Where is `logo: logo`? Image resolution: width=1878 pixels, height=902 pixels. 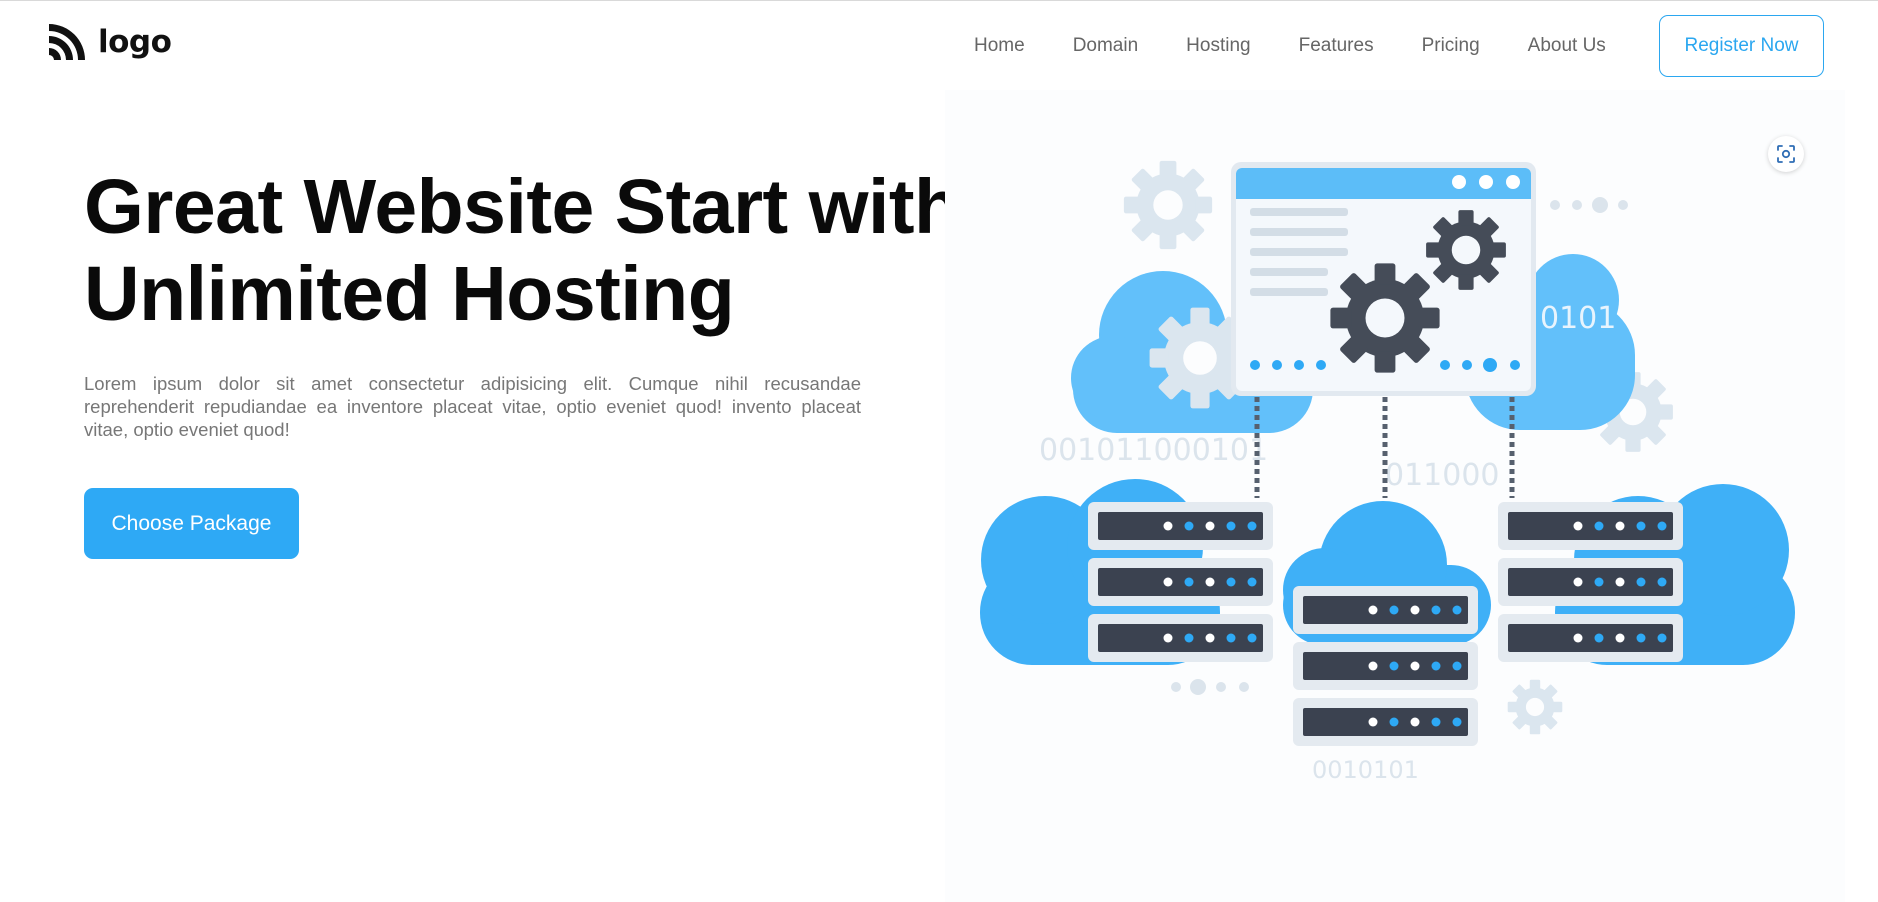 logo: logo is located at coordinates (109, 42).